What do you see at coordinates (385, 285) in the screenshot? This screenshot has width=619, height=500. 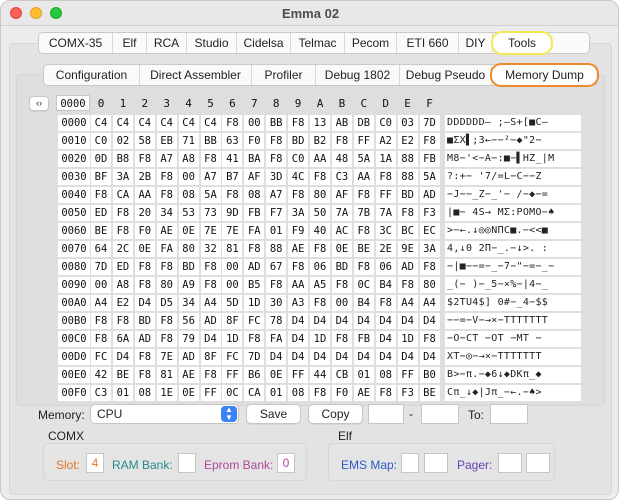 I see `hex-byte-cell: B4` at bounding box center [385, 285].